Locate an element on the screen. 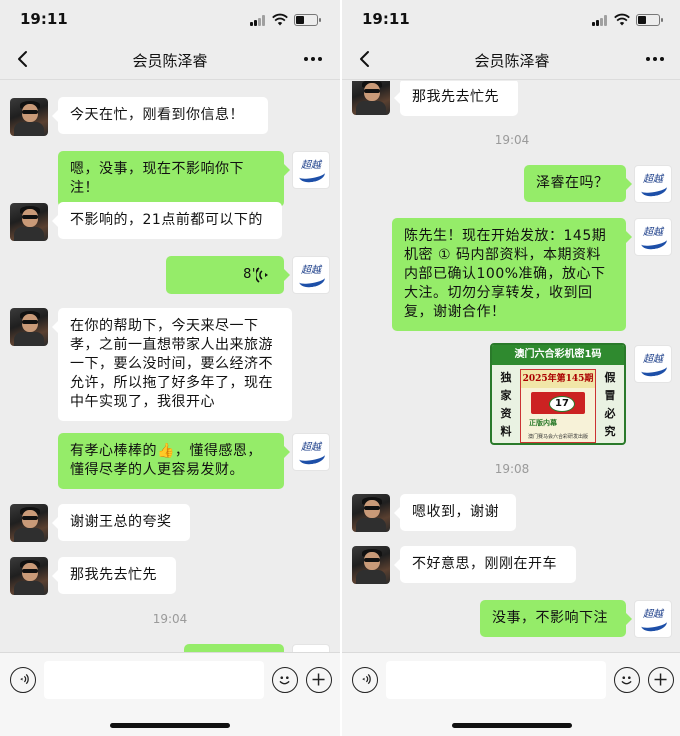 This screenshot has width=680, height=736. message-bubble-received: 谢谢王总的夸奖 is located at coordinates (121, 522).